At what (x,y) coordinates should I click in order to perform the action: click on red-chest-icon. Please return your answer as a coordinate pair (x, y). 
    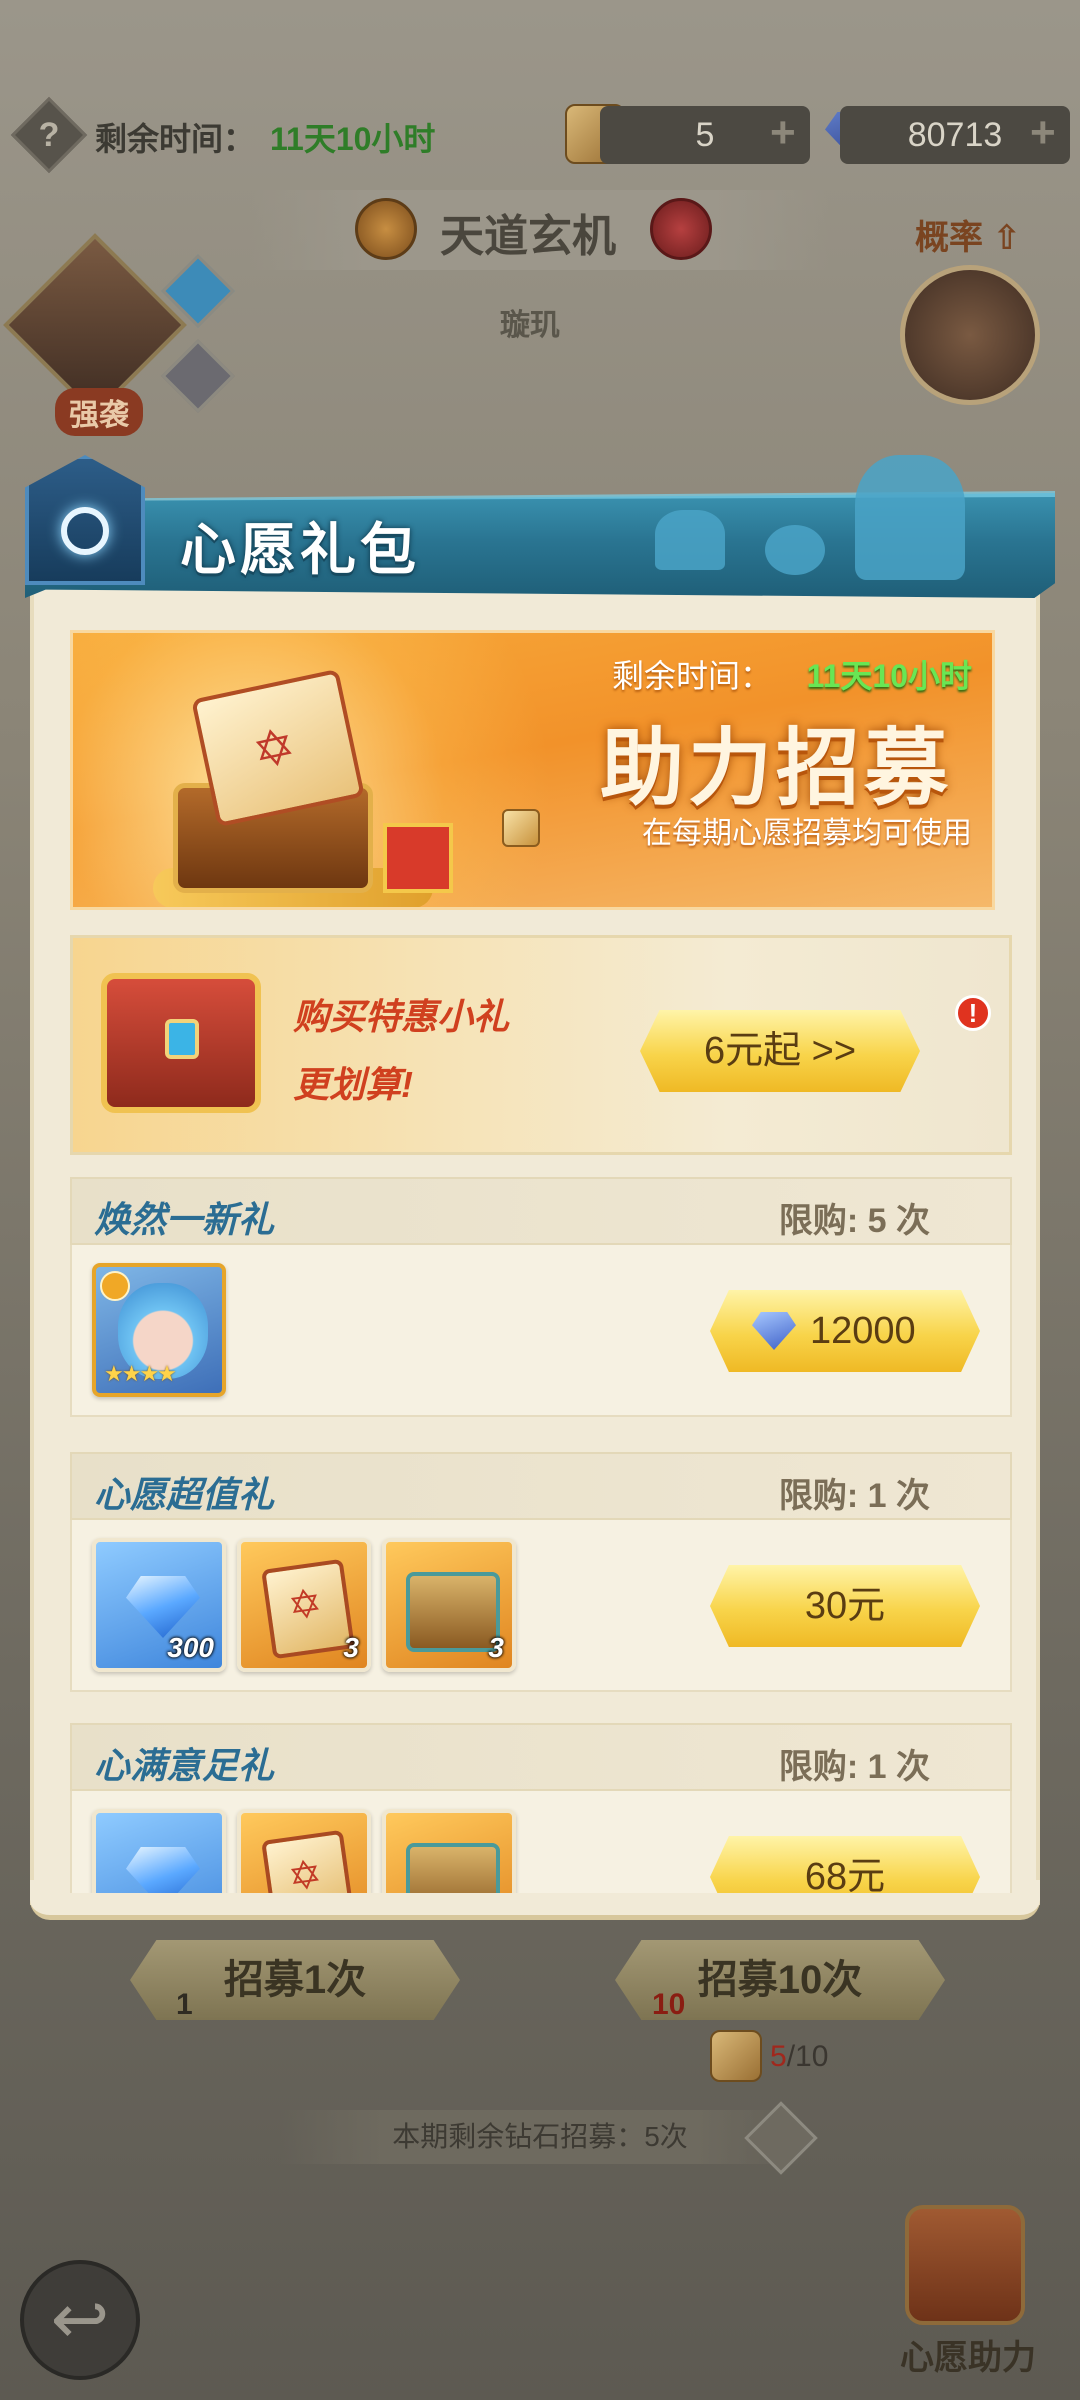
    Looking at the image, I should click on (181, 1043).